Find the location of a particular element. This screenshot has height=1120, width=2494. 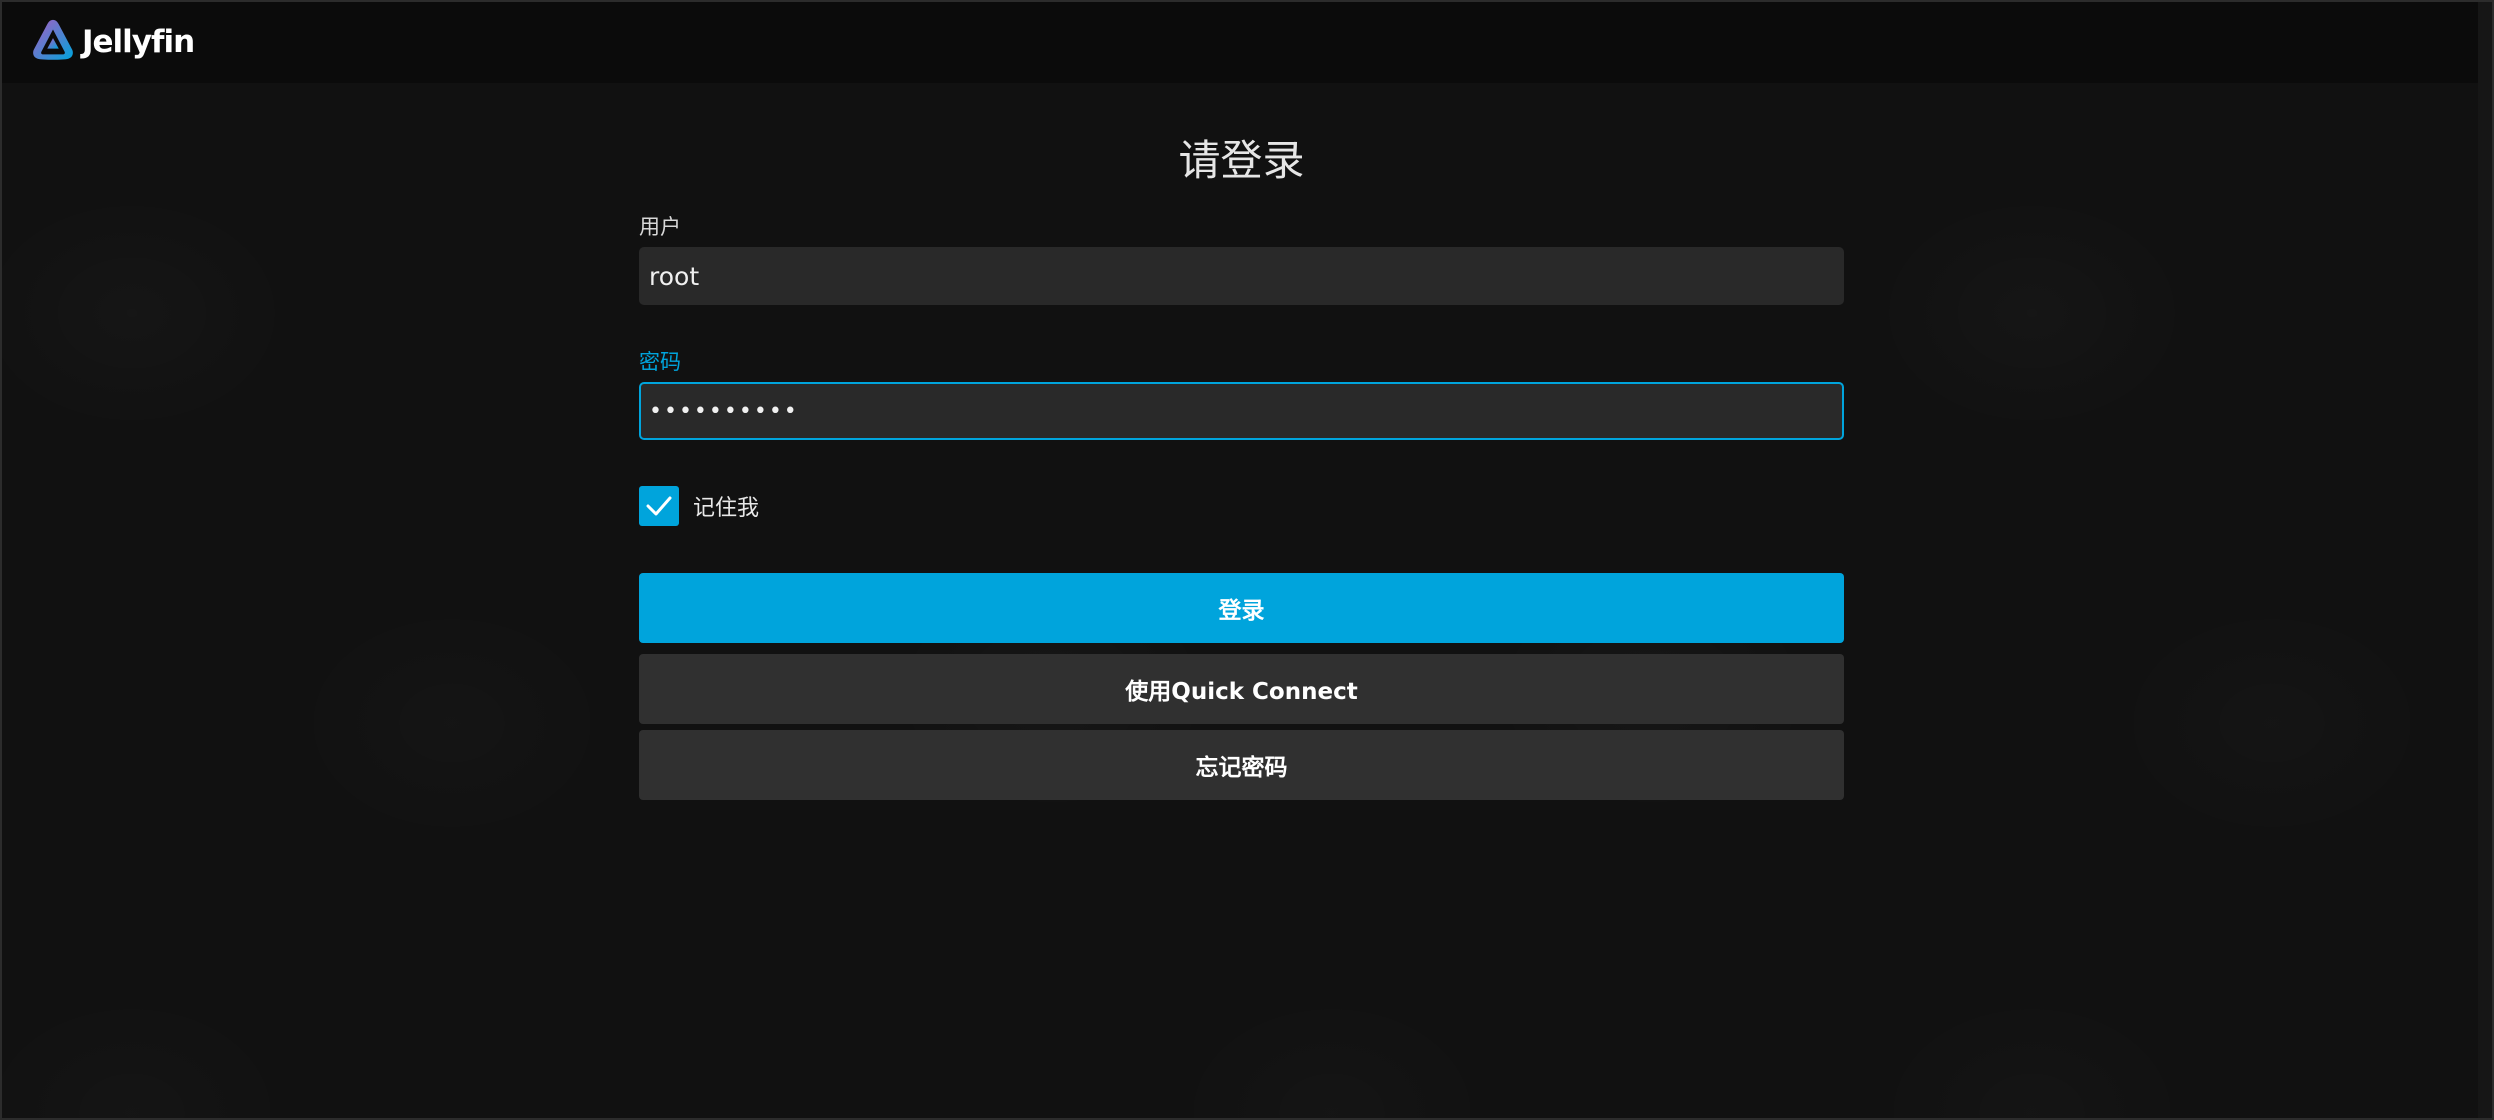

password-value: •••••••••• is located at coordinates (724, 411).